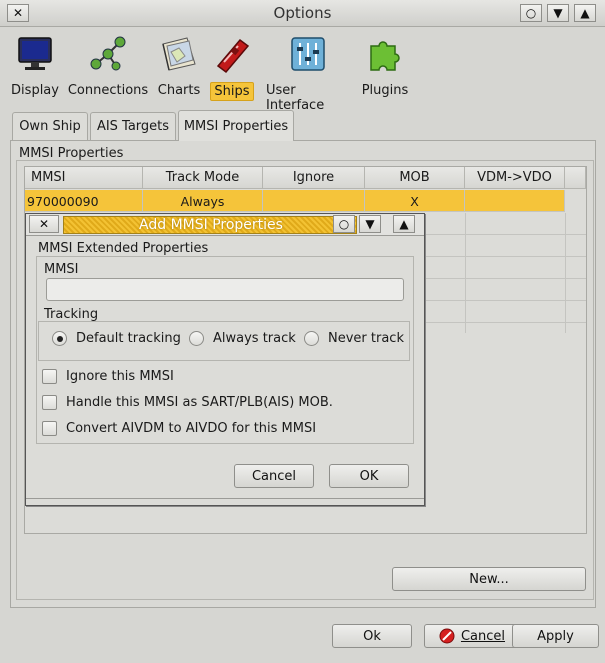  What do you see at coordinates (35, 53) in the screenshot?
I see `monitor-icon` at bounding box center [35, 53].